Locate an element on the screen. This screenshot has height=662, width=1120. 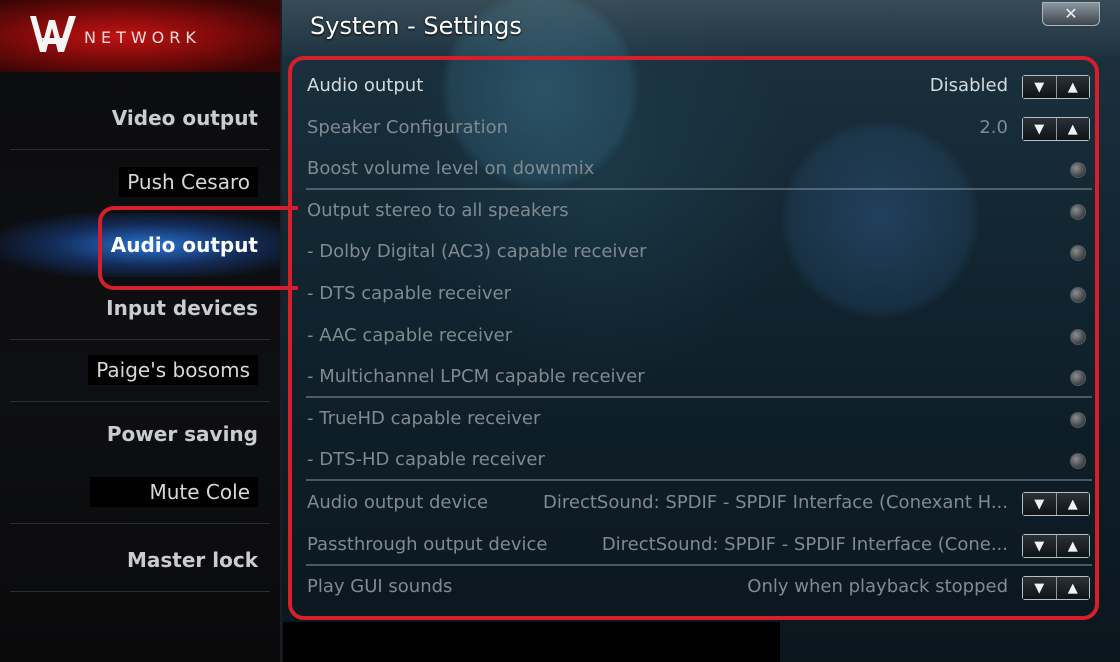
wwe-logo-icon is located at coordinates (53, 34).